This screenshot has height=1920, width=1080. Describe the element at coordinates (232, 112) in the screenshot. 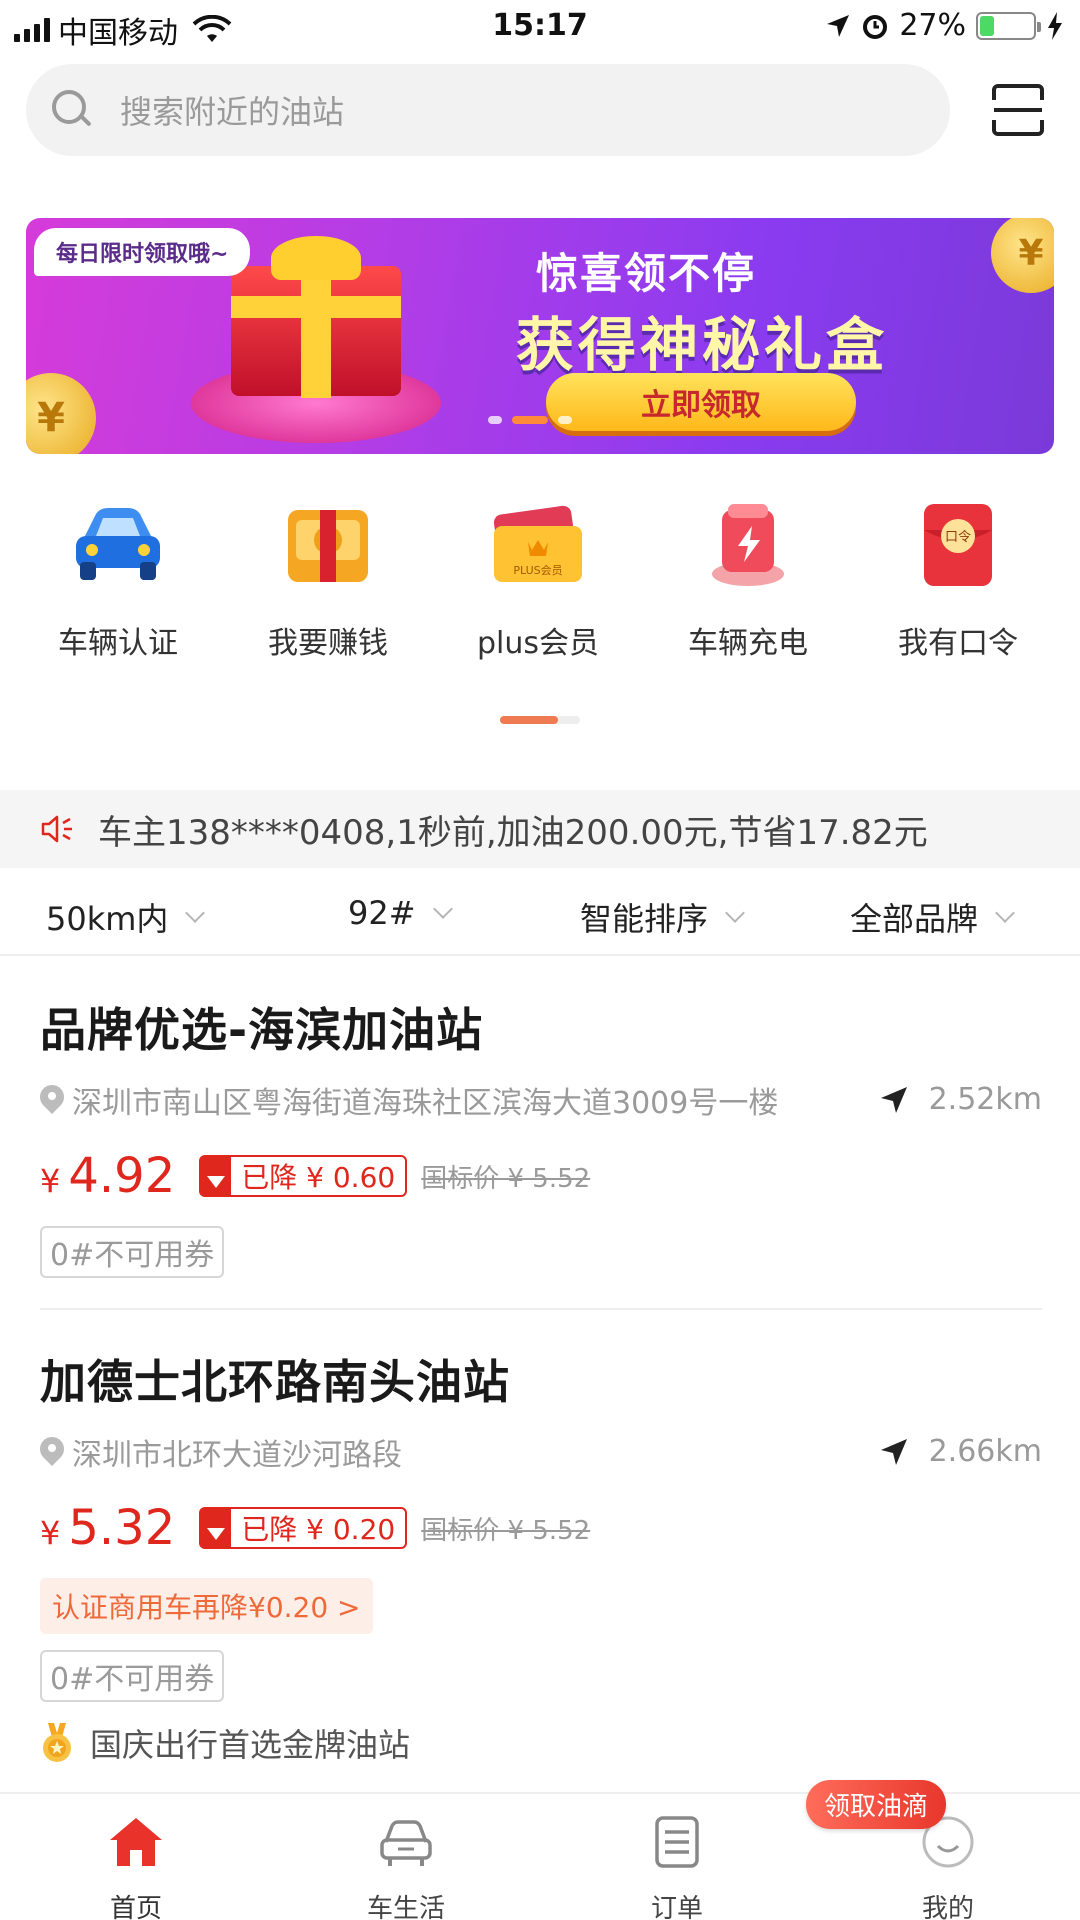

I see `search-placeholder: 搜索附近的油站` at that location.